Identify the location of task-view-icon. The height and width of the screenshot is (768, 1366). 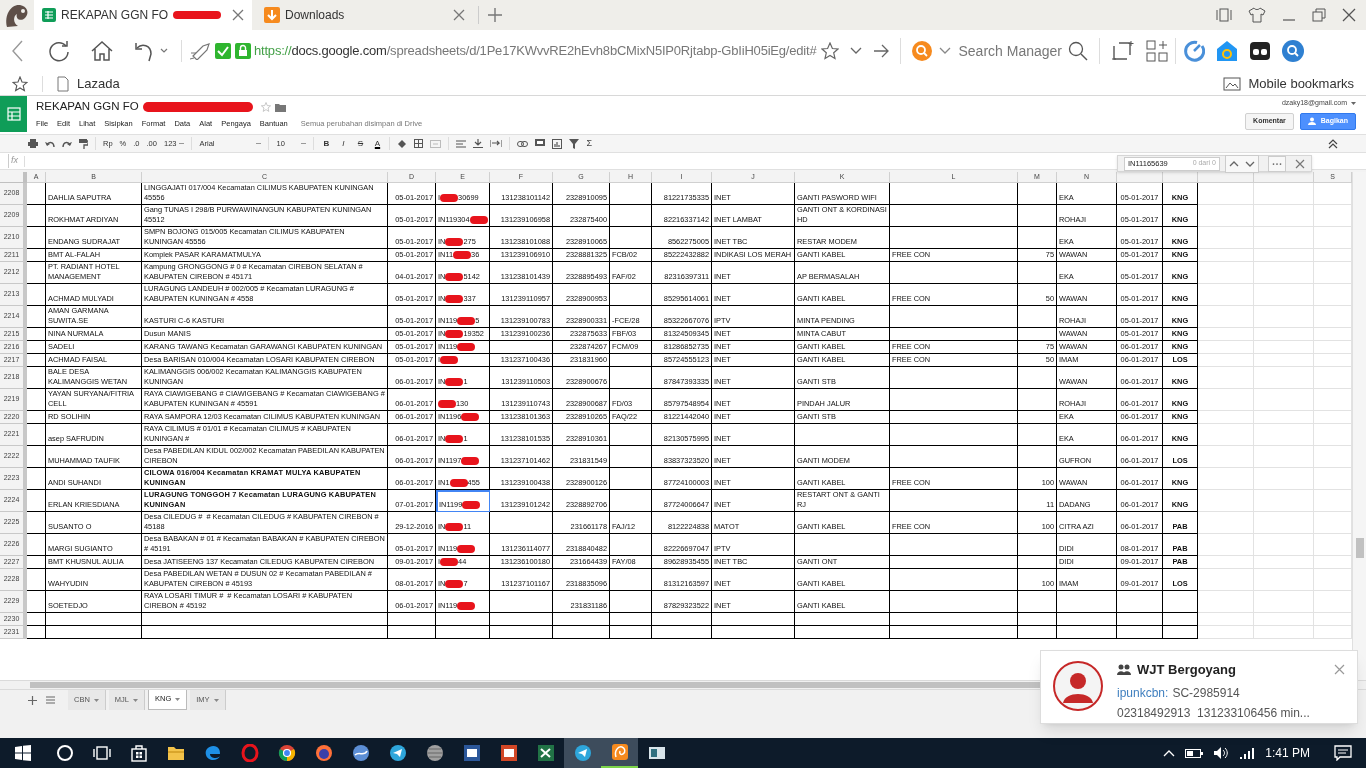
(101, 753).